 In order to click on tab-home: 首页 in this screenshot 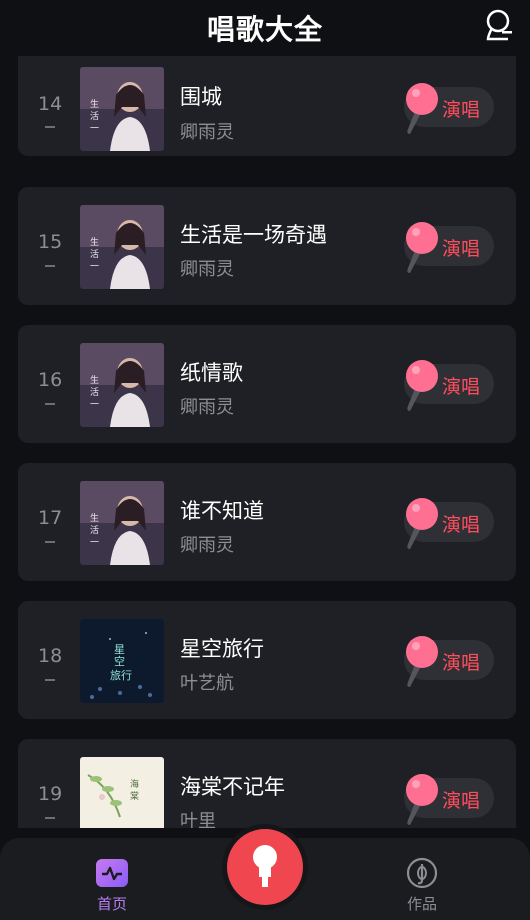, I will do `click(112, 879)`.